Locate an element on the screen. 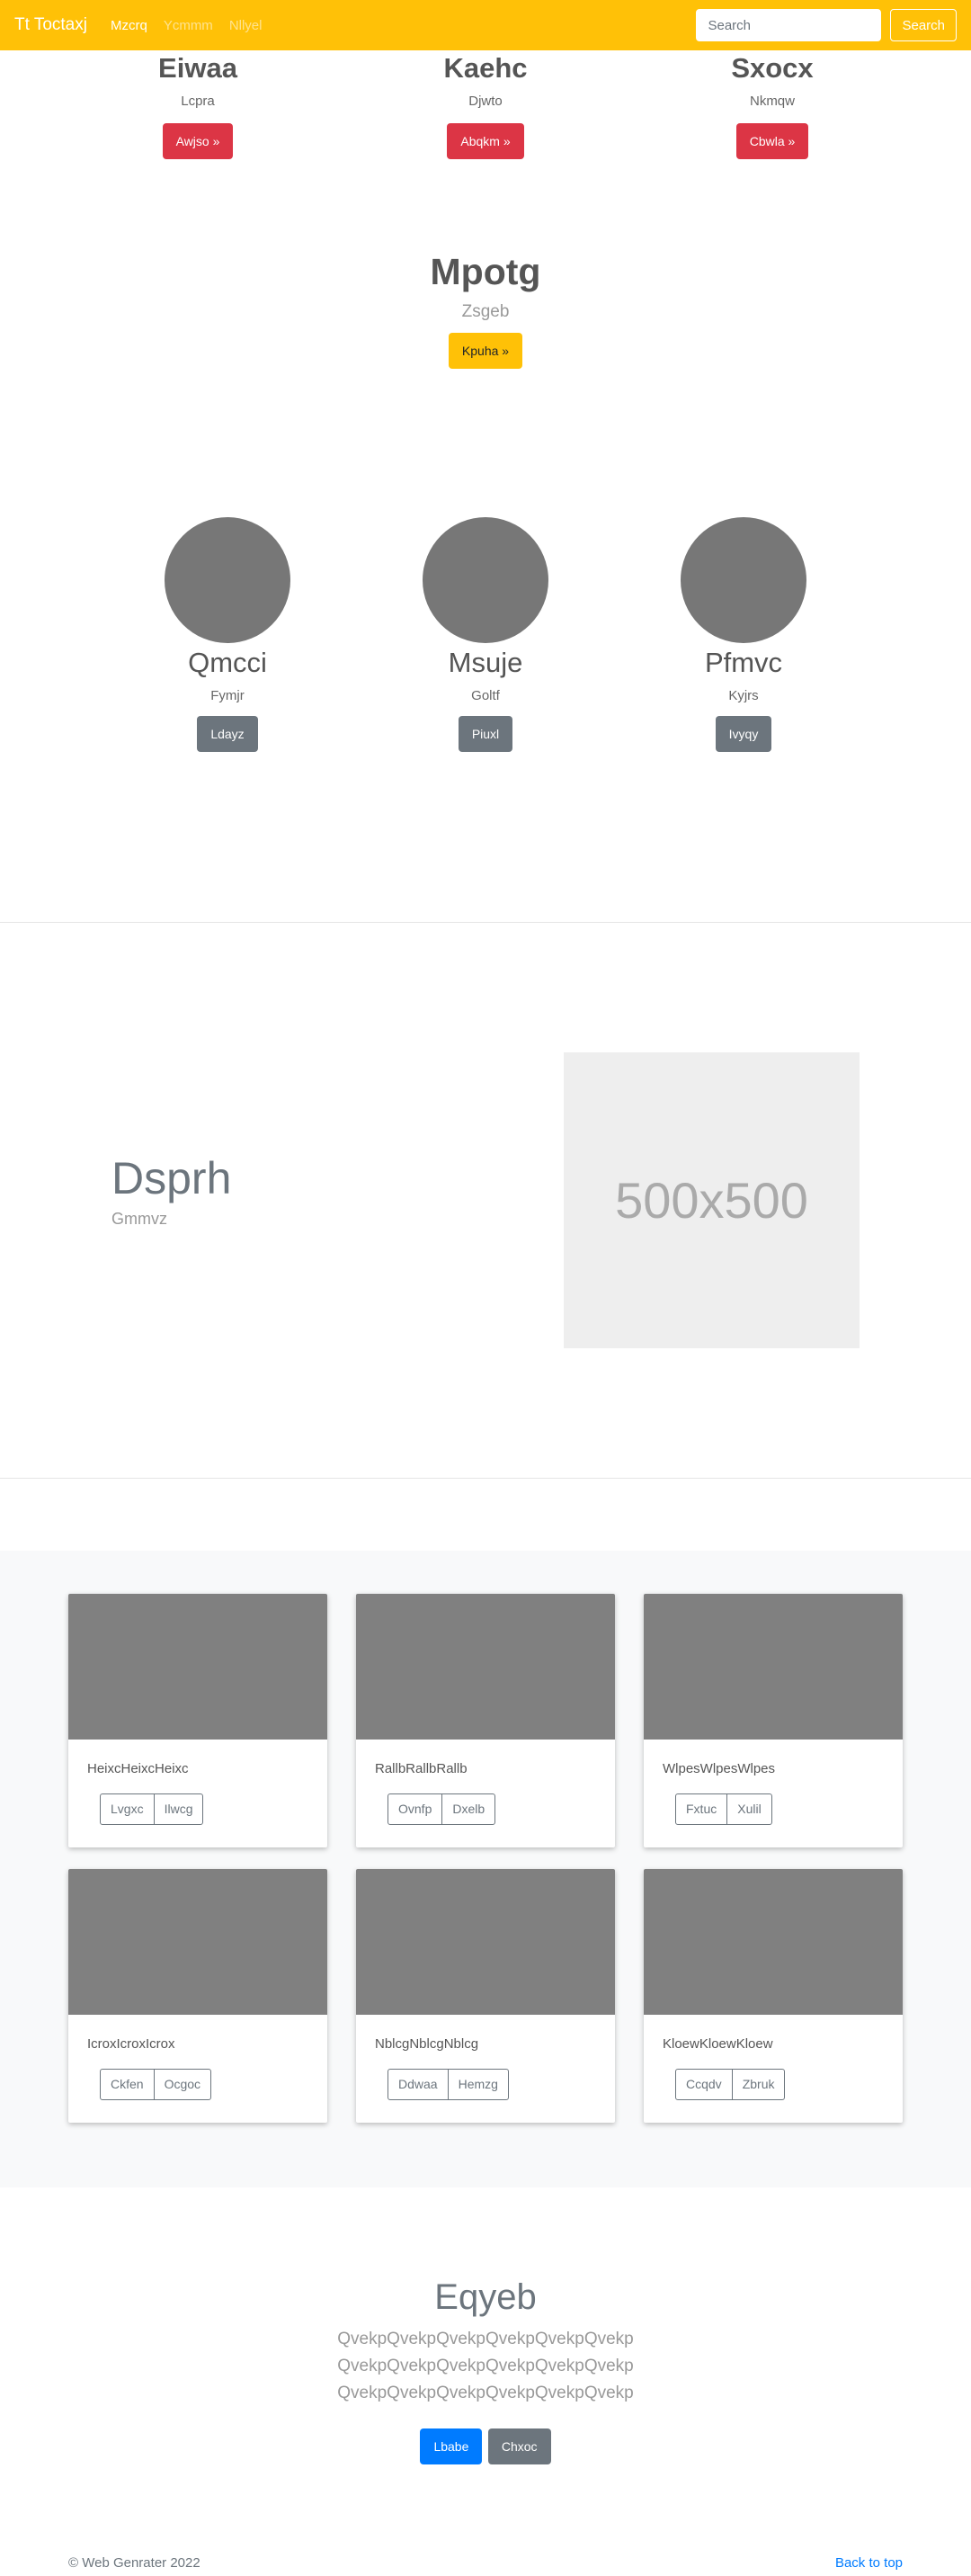  card: KloewKloewKloew Ccqdv Zbruk is located at coordinates (773, 1996).